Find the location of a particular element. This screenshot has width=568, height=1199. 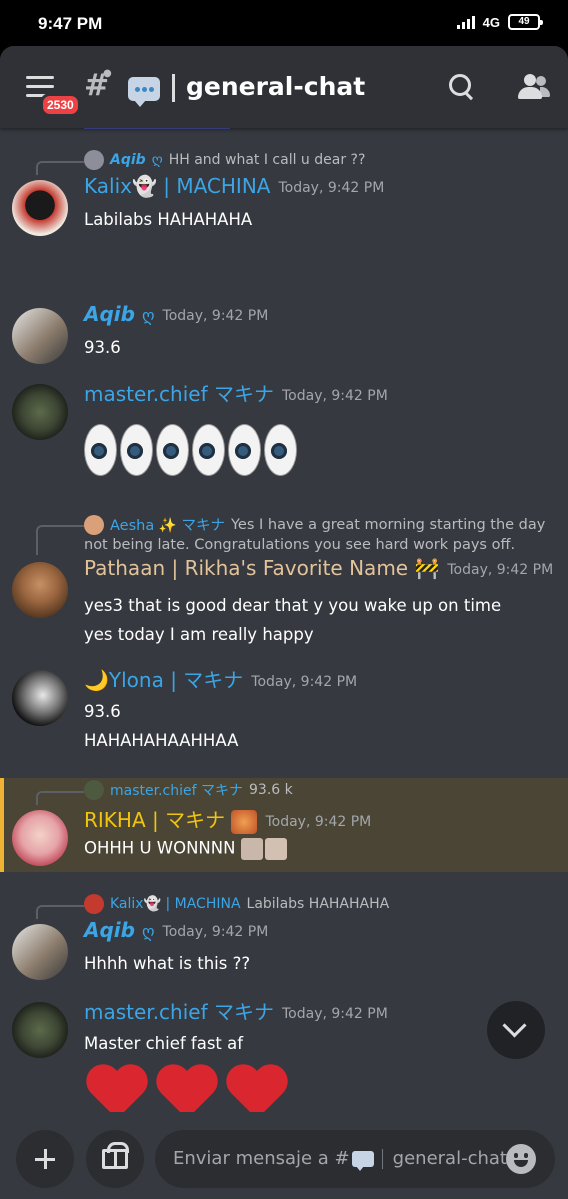

message-text: Labilabs HAHAHAHA is located at coordinates (168, 219).